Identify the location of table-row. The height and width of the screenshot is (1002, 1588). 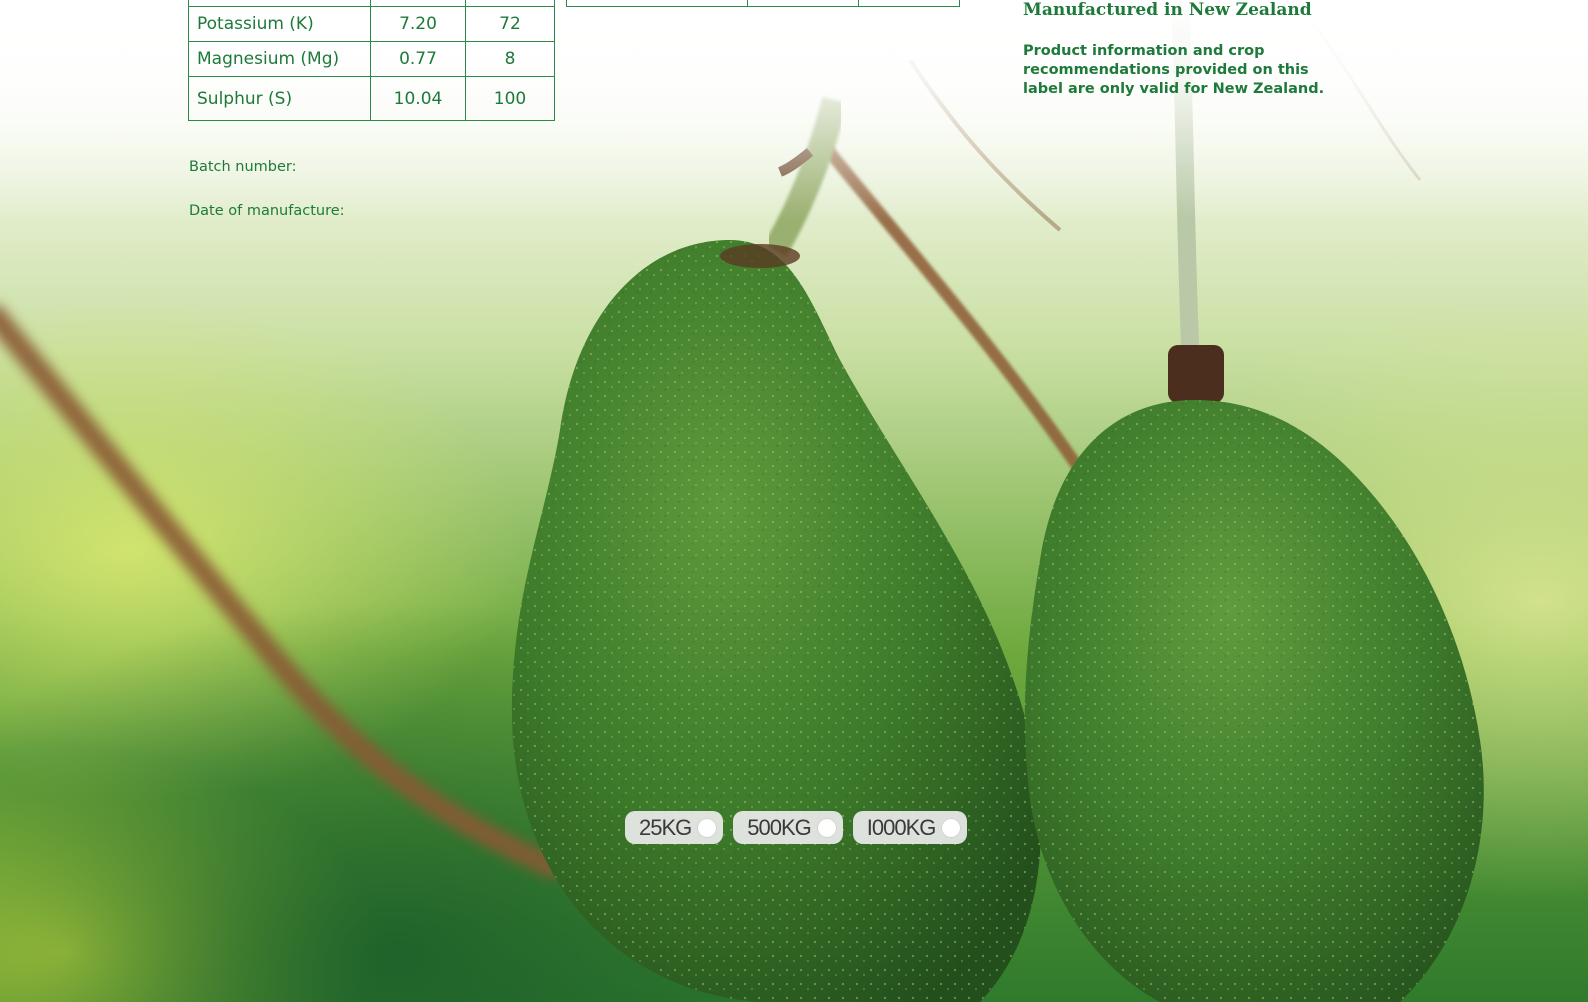
(763, 3).